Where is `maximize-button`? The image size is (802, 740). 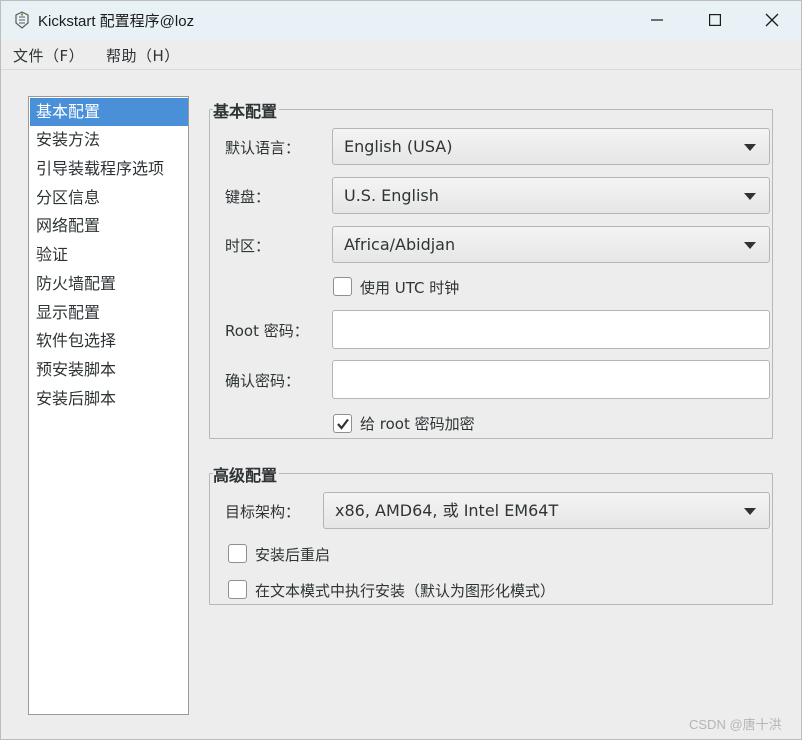 maximize-button is located at coordinates (715, 20).